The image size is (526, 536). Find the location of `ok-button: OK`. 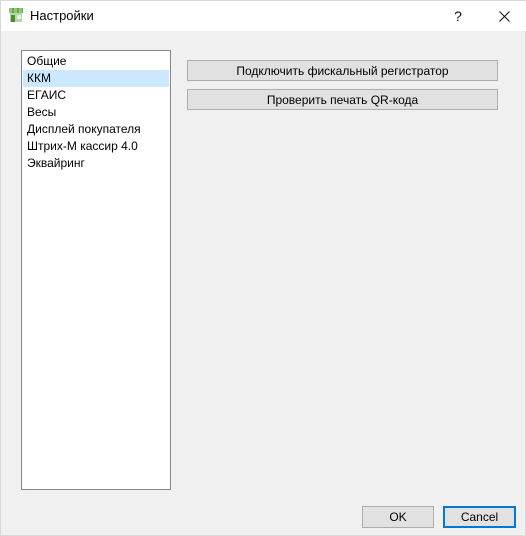

ok-button: OK is located at coordinates (398, 517).